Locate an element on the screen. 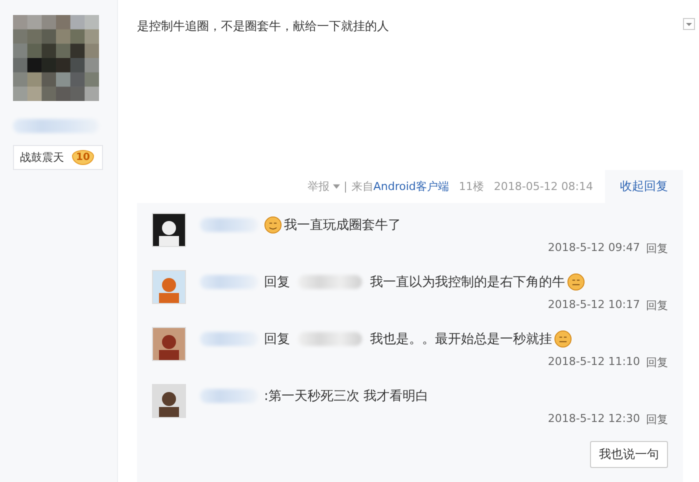 The image size is (699, 482). reply-text: 我一直玩成圈套牛了 is located at coordinates (342, 225).